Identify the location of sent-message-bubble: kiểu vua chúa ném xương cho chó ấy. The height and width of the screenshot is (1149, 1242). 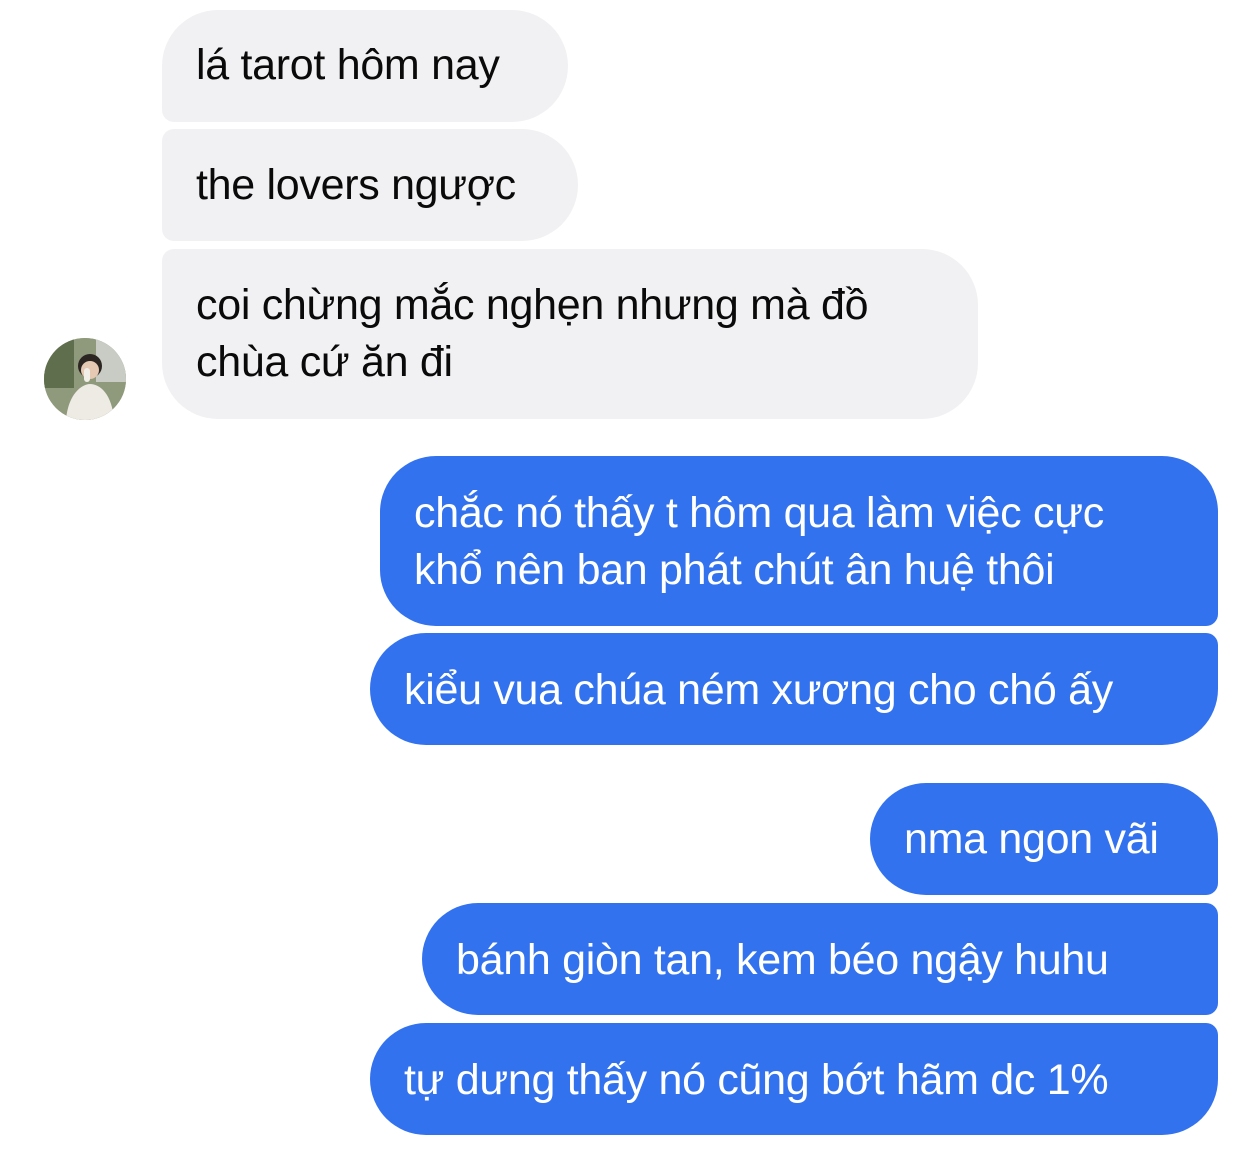
(794, 689).